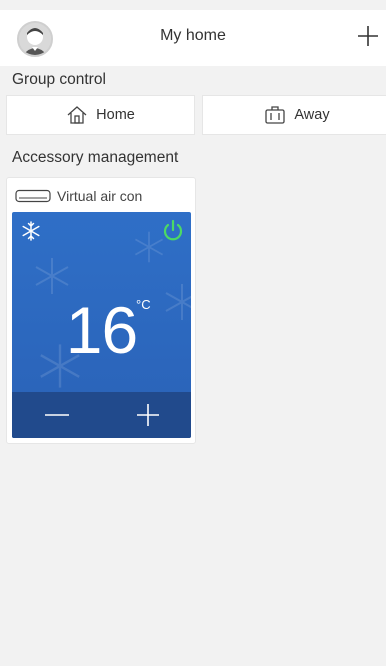 This screenshot has width=386, height=666. I want to click on top-bar: My home, so click(193, 38).